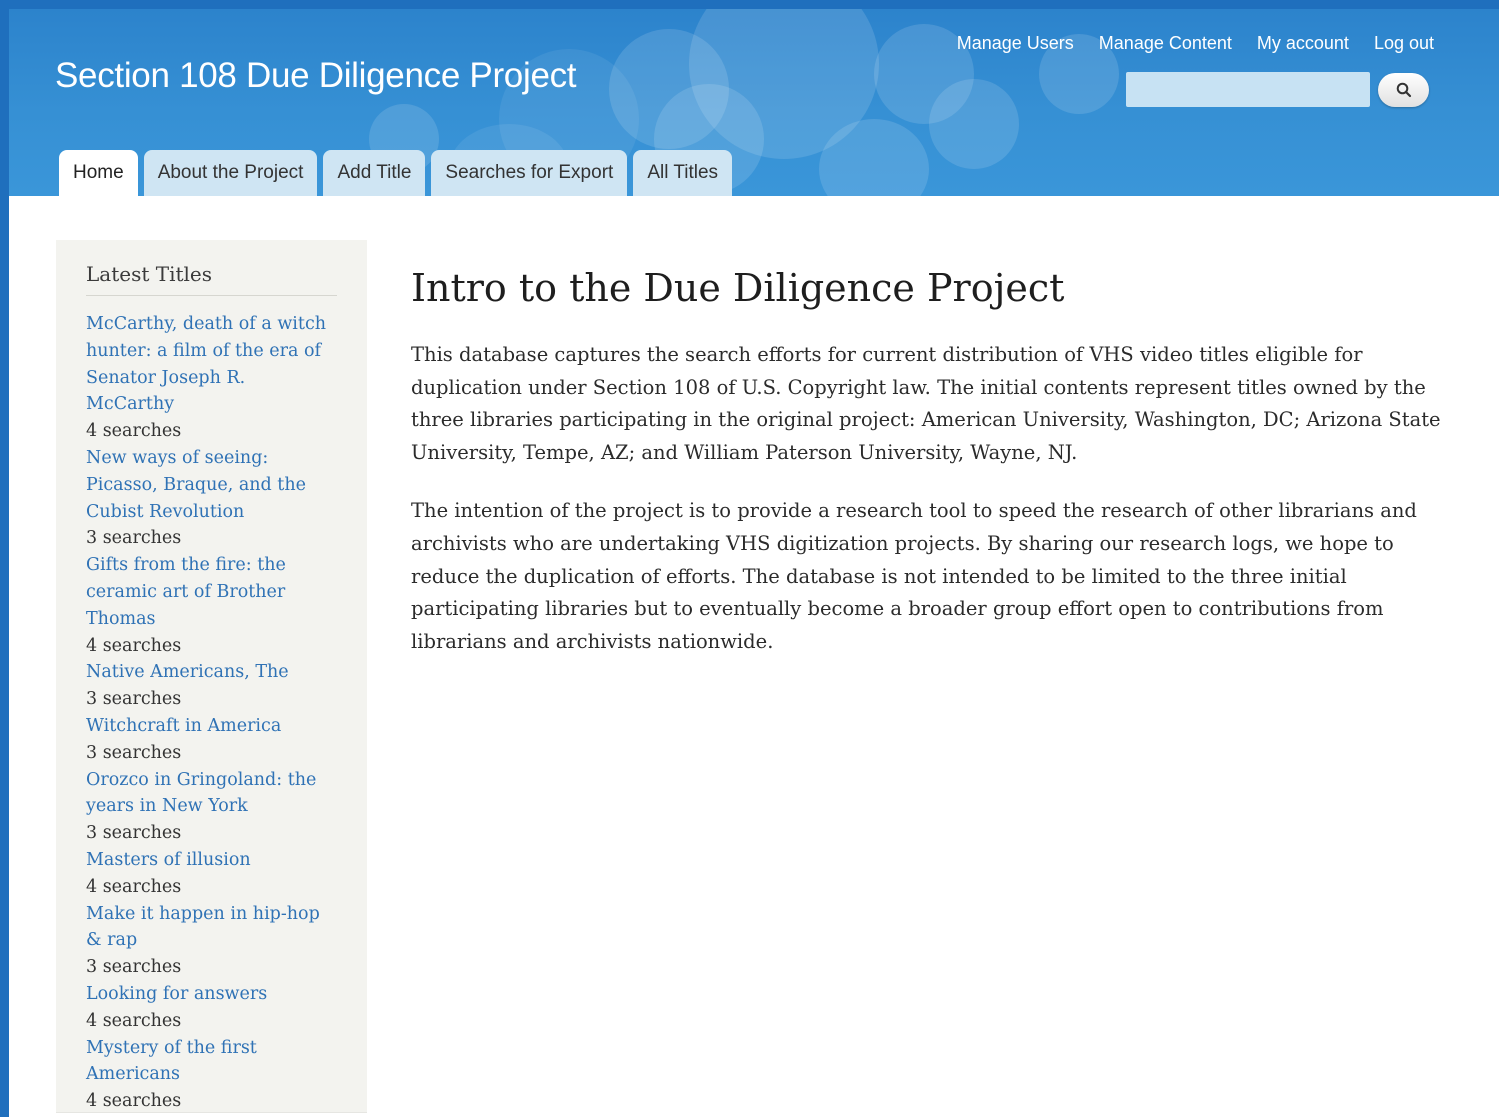 The width and height of the screenshot is (1499, 1117). I want to click on list-item: Looking for answers 4 searches, so click(211, 1008).